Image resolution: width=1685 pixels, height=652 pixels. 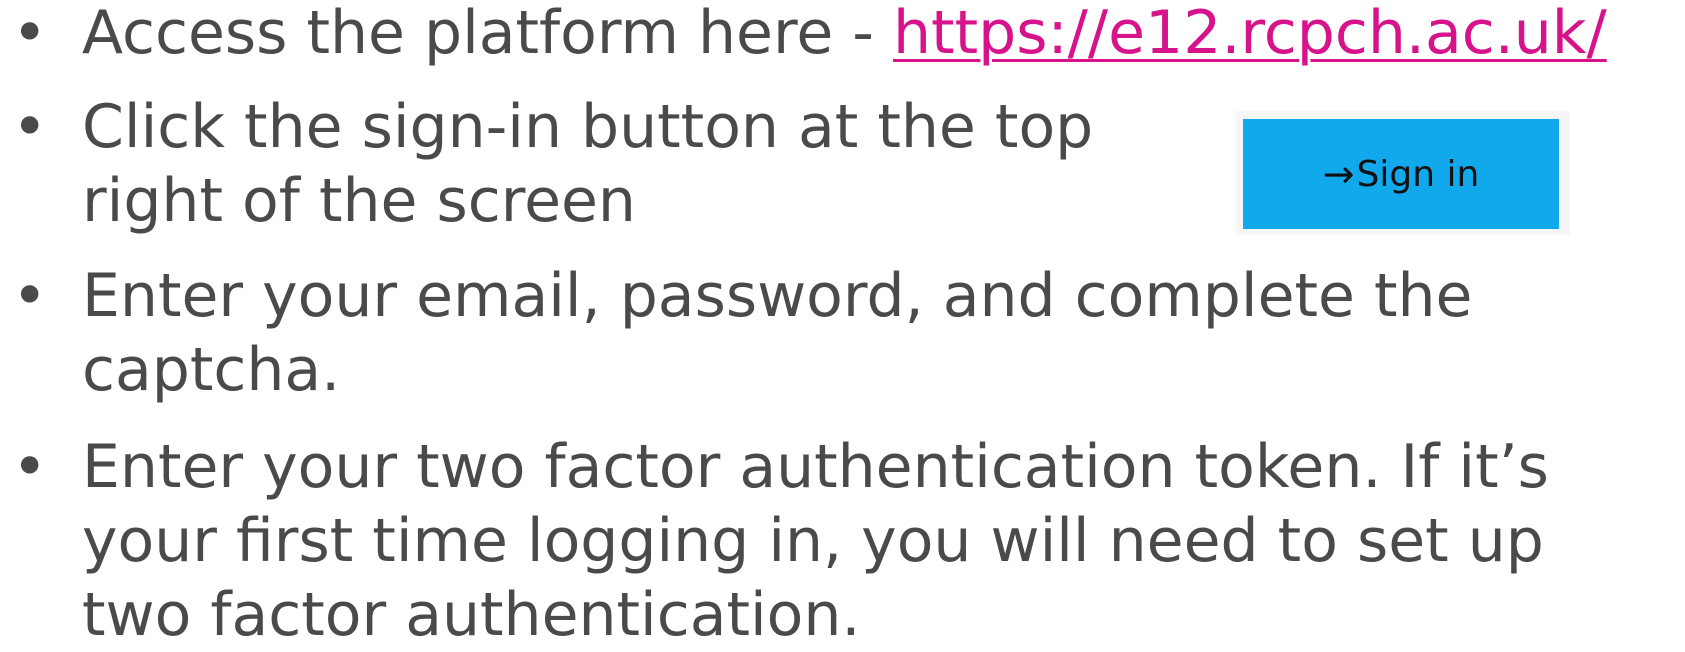 I want to click on text-line: right of the screen, so click(x=359, y=201).